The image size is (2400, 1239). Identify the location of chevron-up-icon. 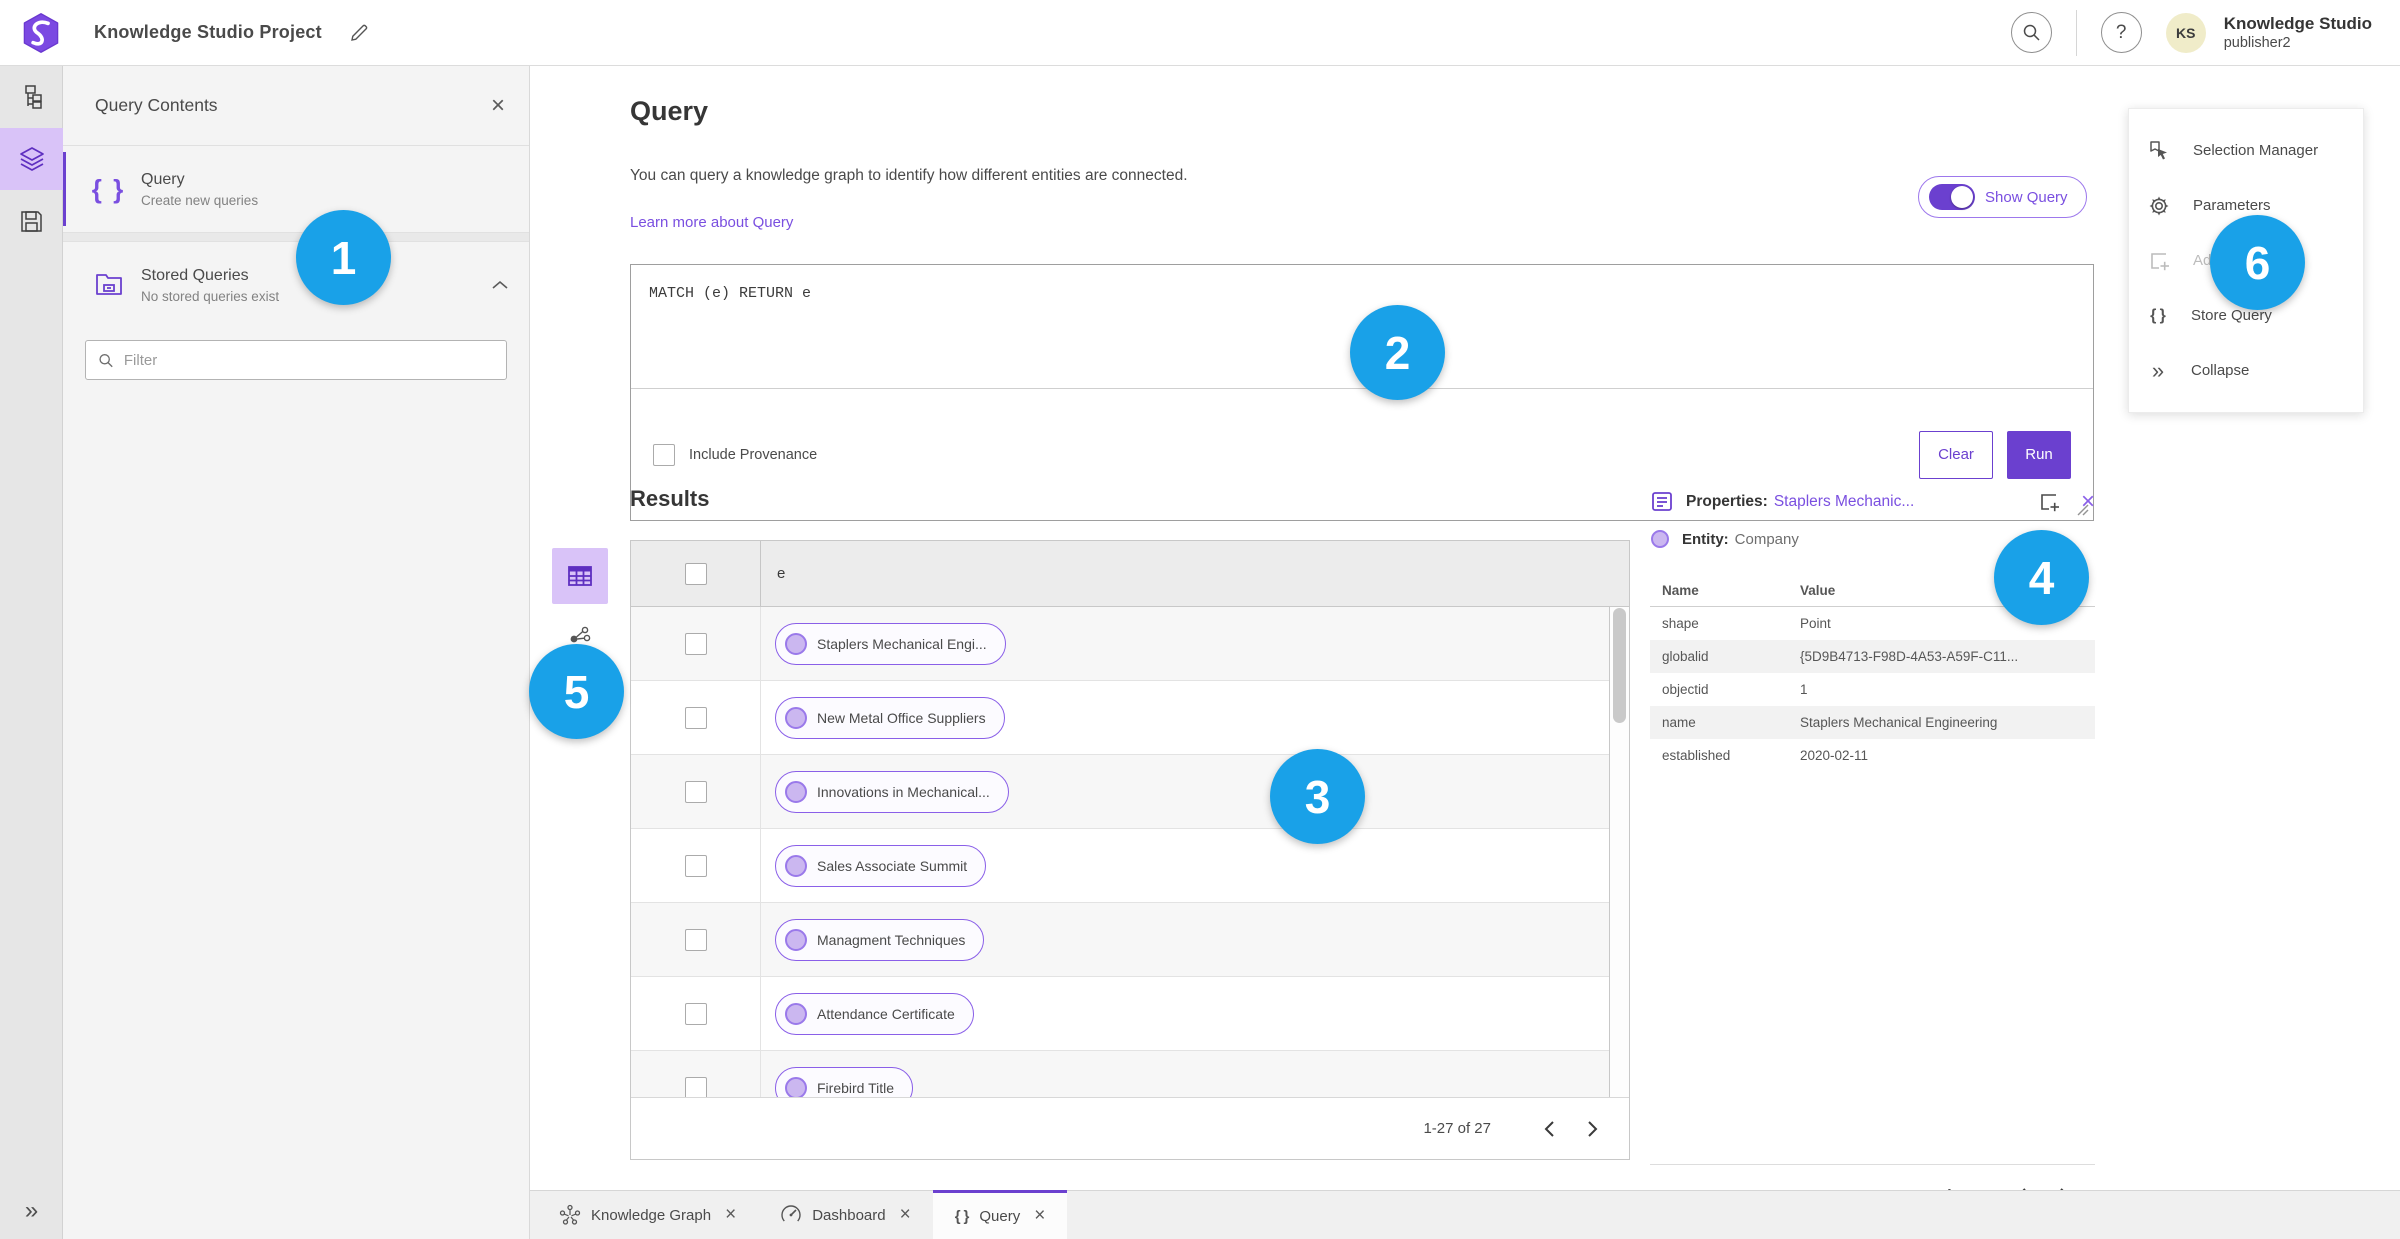
(500, 285).